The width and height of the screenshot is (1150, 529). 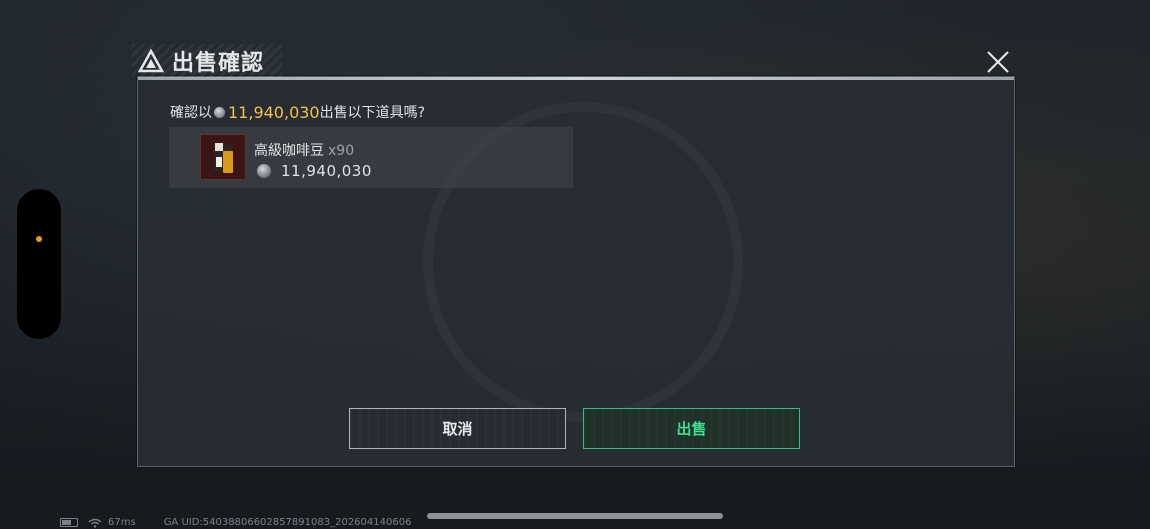 I want to click on item-quantity: x90, so click(x=341, y=151).